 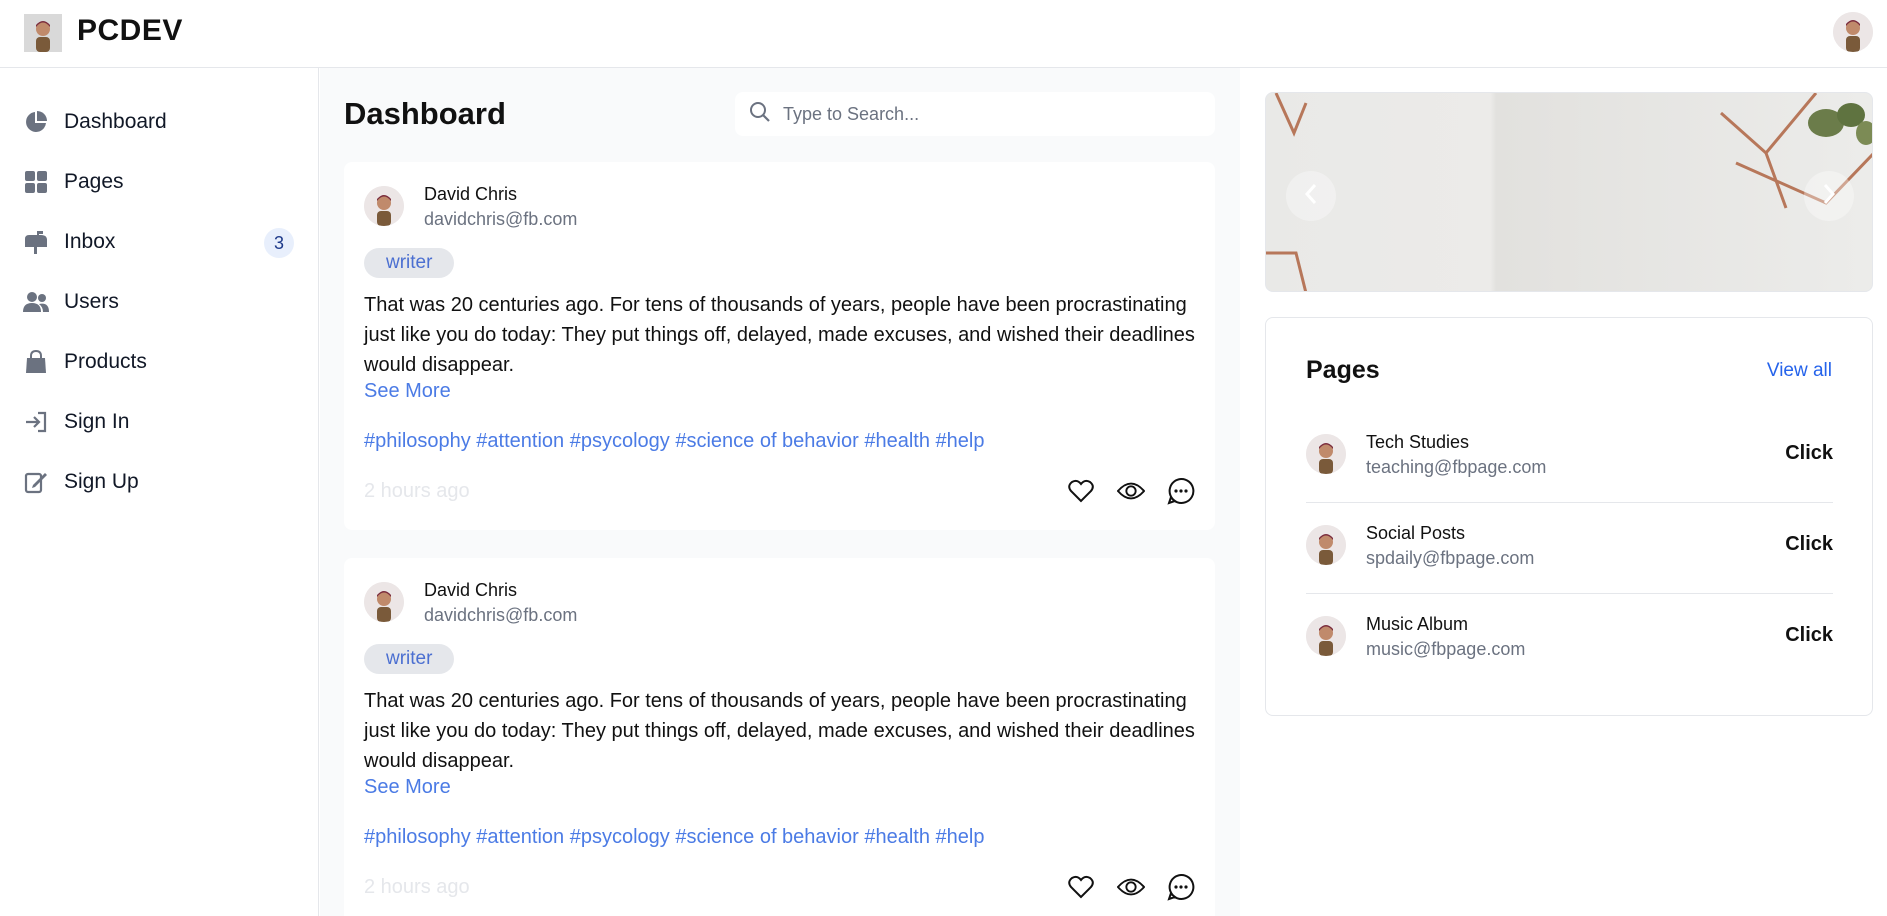 I want to click on search-box, so click(x=975, y=114).